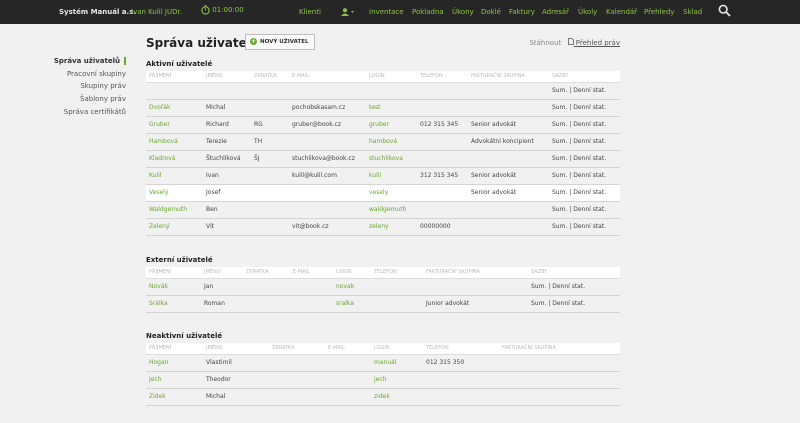 This screenshot has height=423, width=800. I want to click on nav-pokladna: Pokladna, so click(428, 12).